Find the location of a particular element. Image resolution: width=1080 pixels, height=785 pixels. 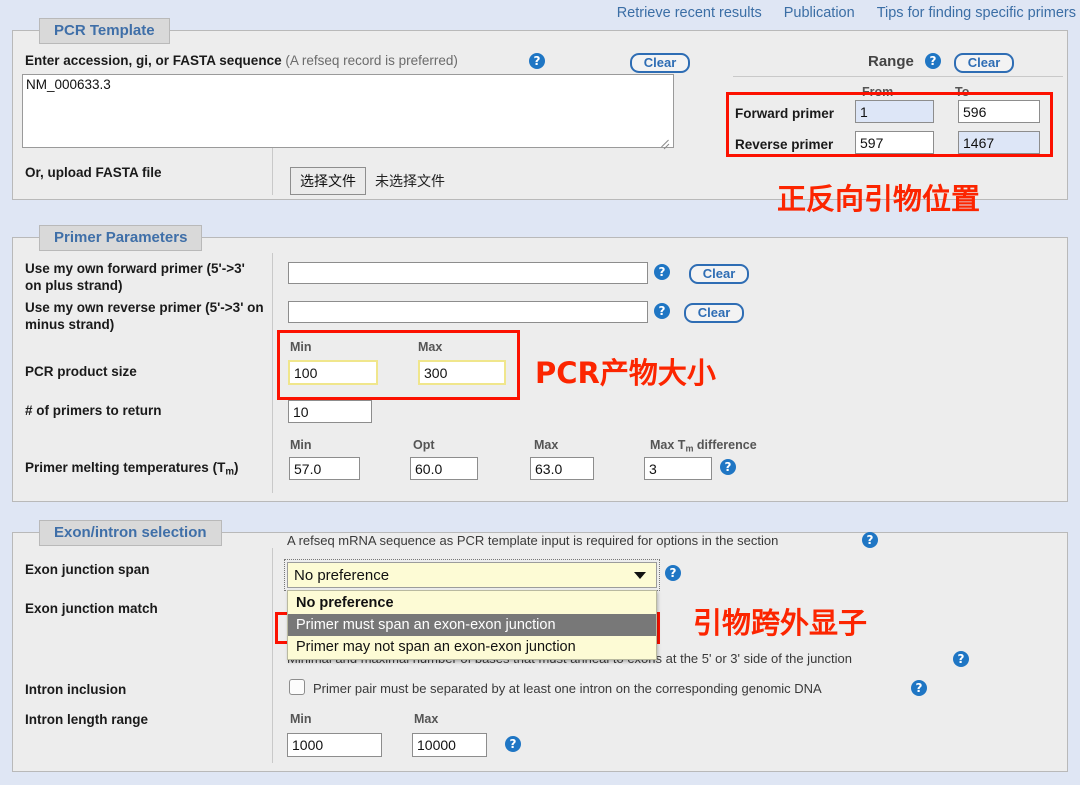

exon-intron-legend: Exon/intron selection is located at coordinates (130, 533).